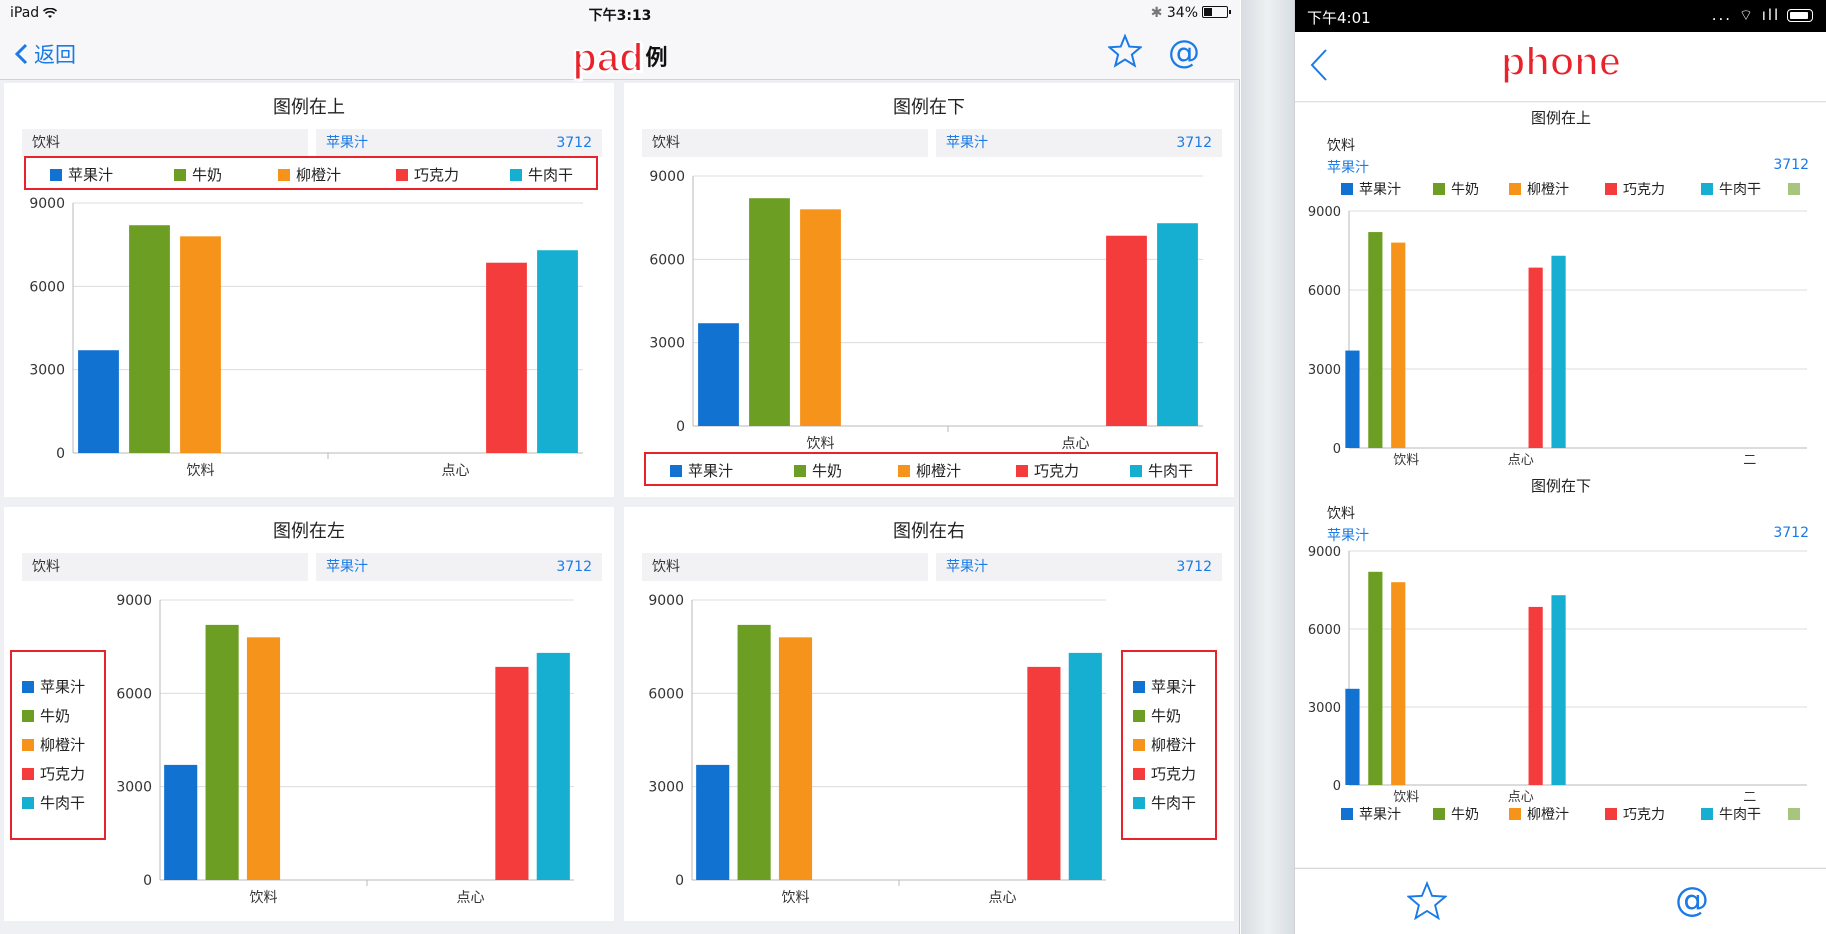  Describe the element at coordinates (1521, 460) in the screenshot. I see `x-tick-label: 点心` at that location.